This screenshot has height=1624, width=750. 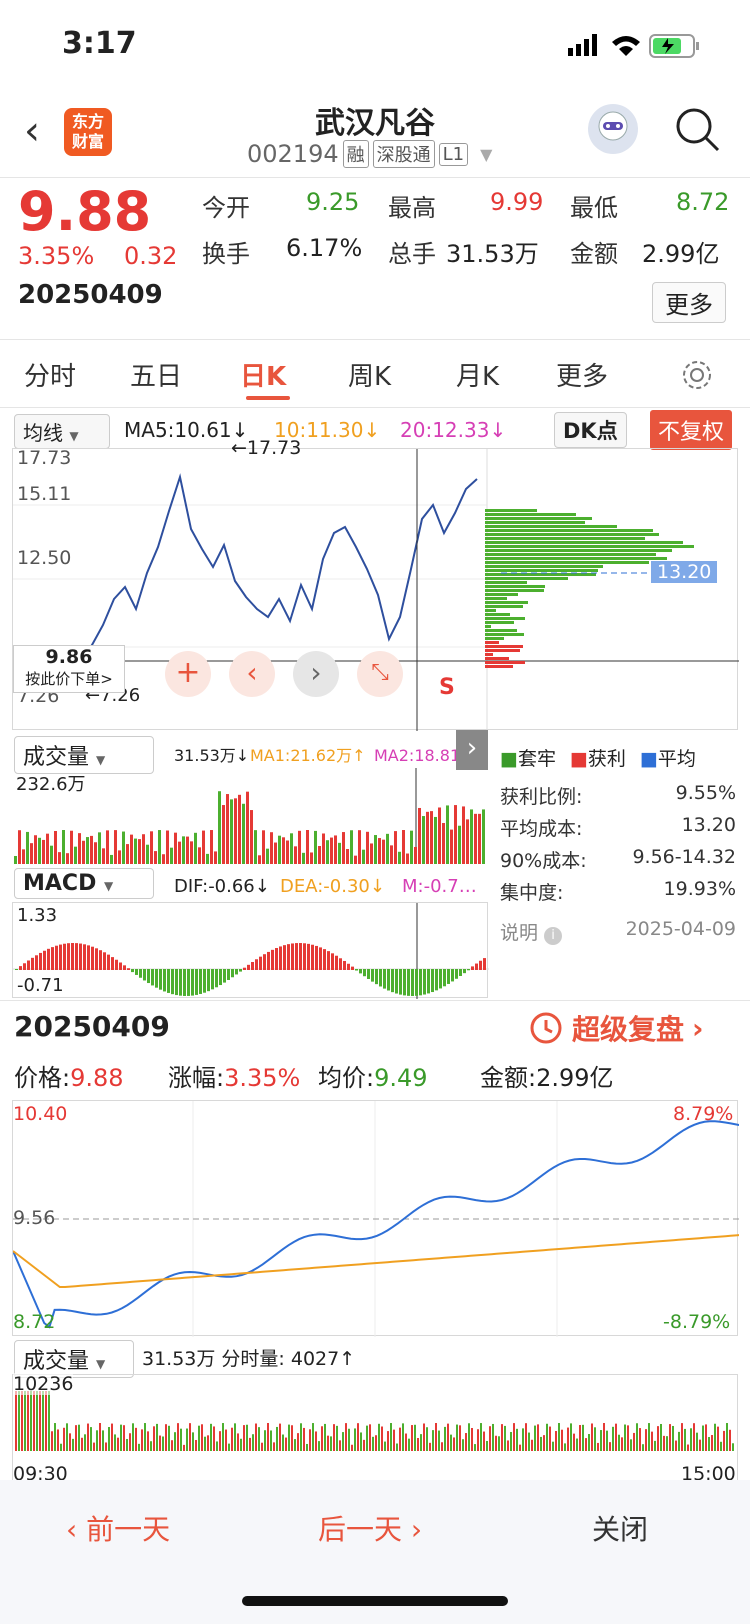 What do you see at coordinates (705, 793) in the screenshot?
I see `profit-ratio-value: 9.55%` at bounding box center [705, 793].